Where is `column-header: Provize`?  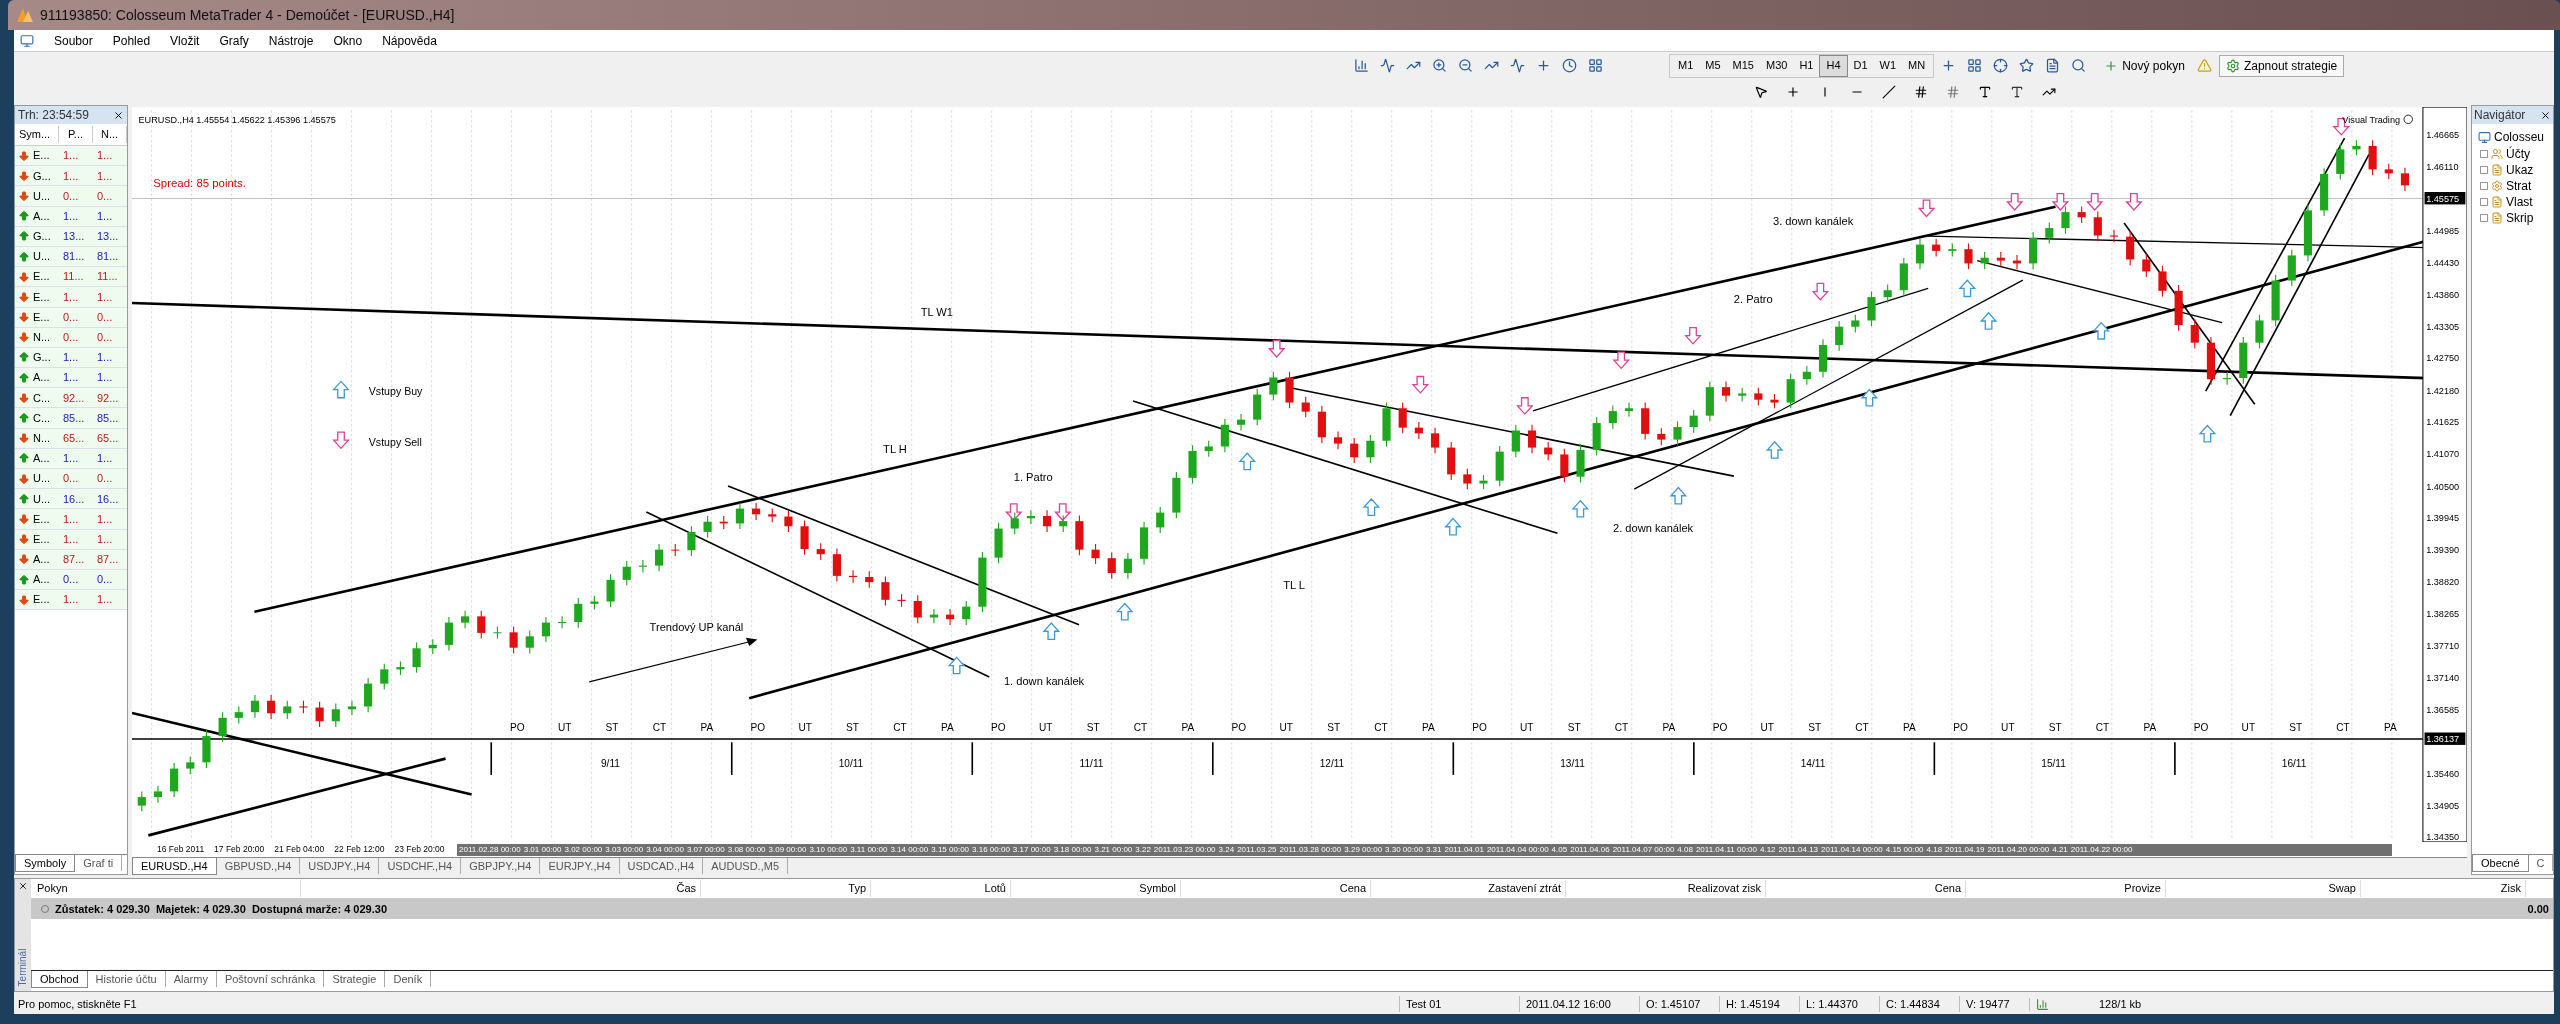 column-header: Provize is located at coordinates (2066, 888).